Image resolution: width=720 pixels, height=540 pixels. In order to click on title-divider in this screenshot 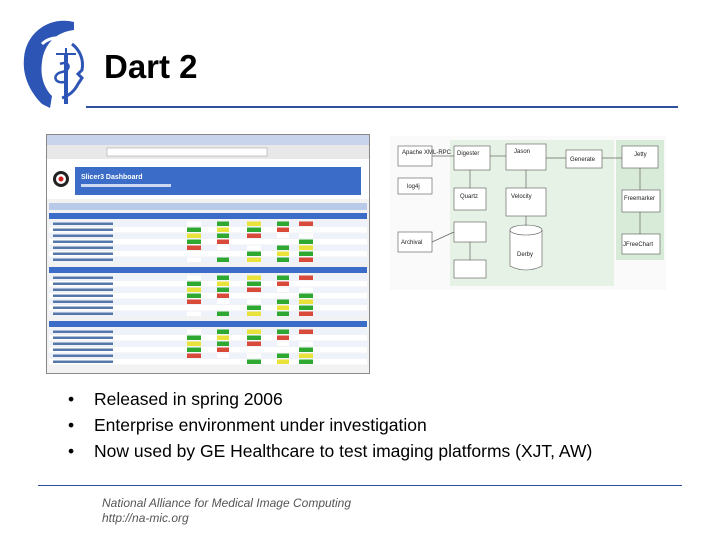, I will do `click(382, 107)`.